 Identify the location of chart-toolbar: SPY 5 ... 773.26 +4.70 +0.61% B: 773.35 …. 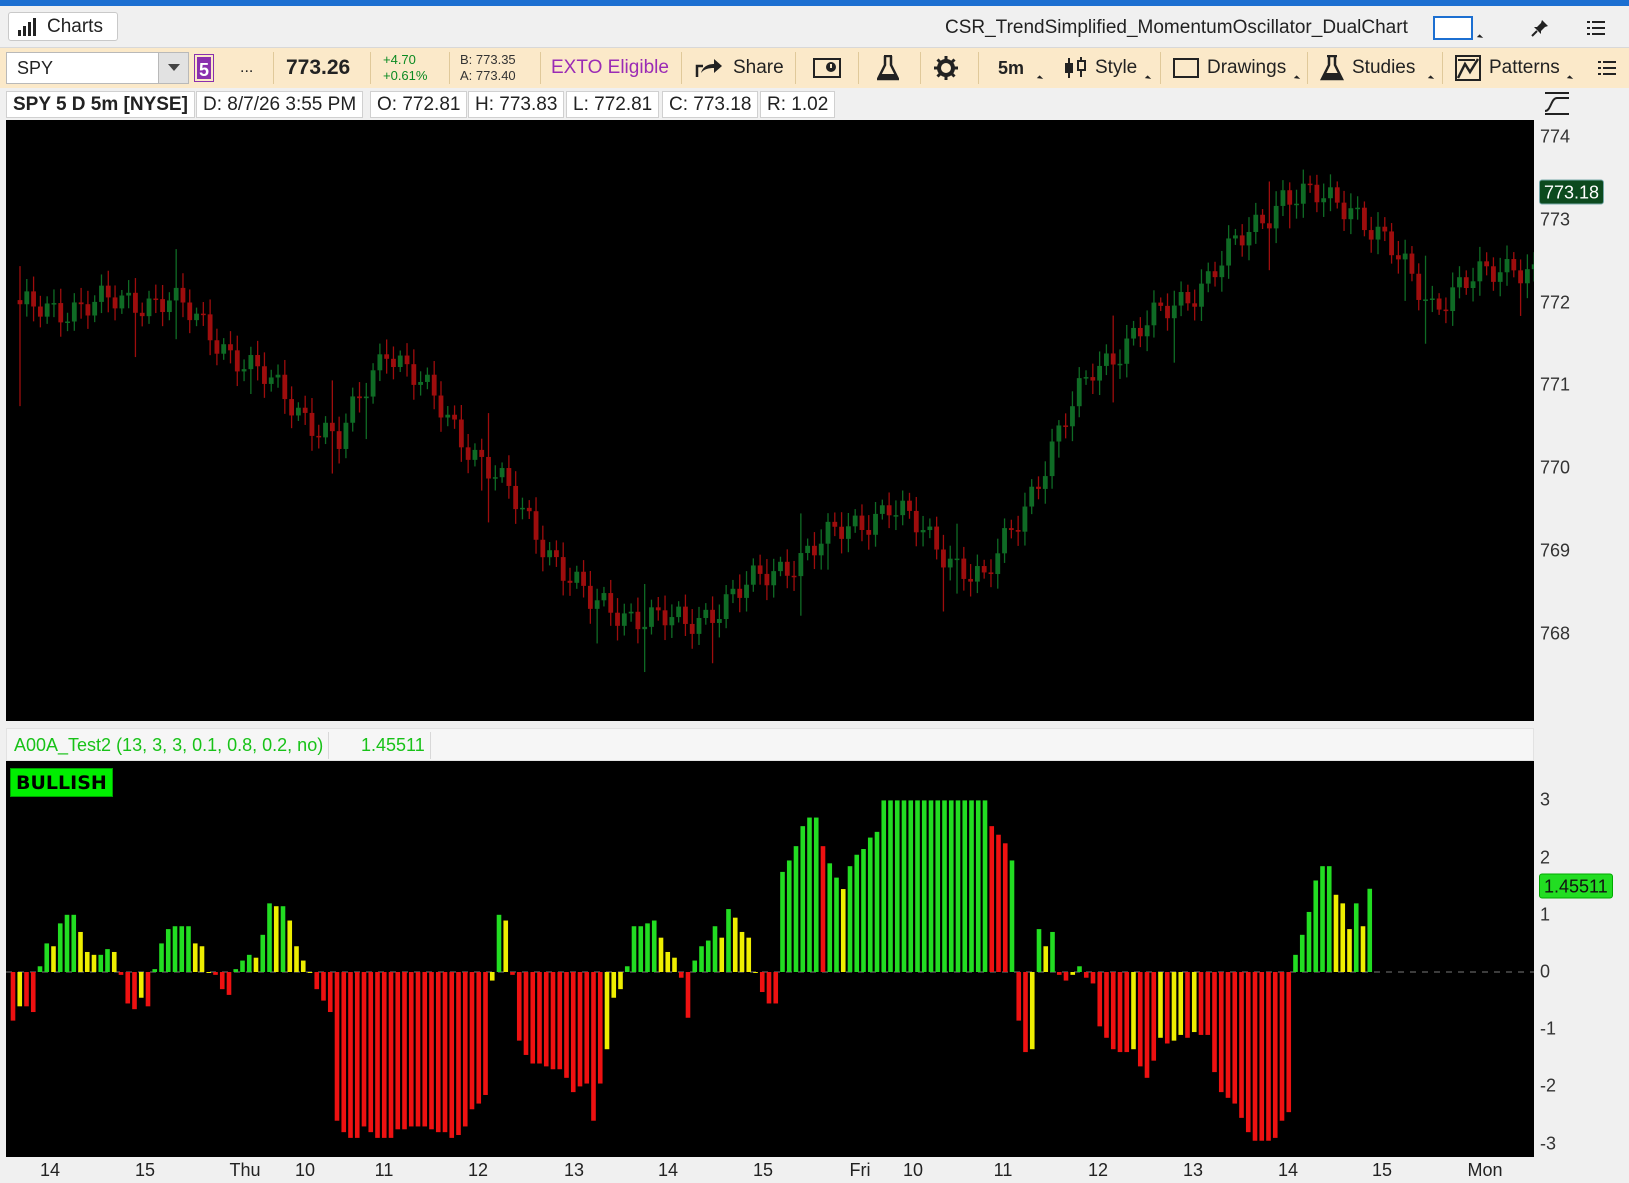
(814, 68).